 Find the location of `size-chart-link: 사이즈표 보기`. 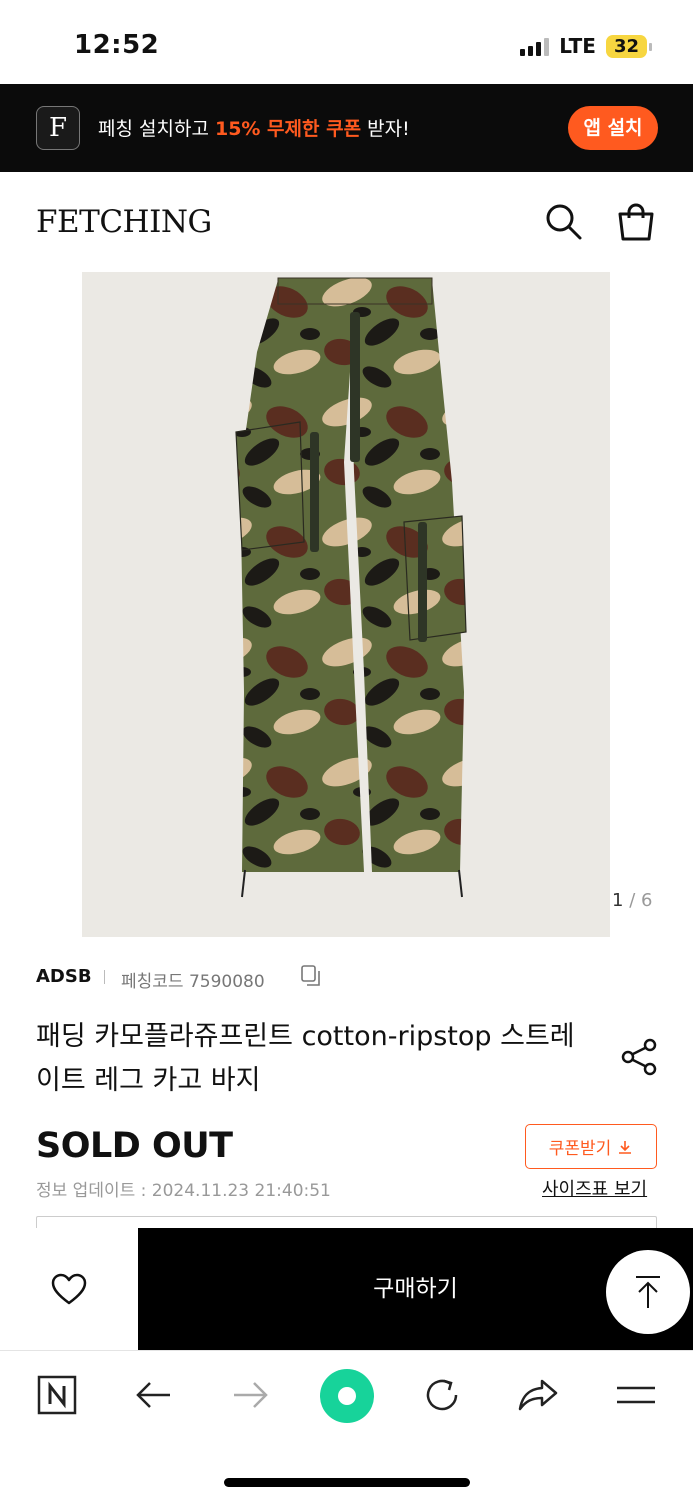

size-chart-link: 사이즈표 보기 is located at coordinates (594, 1188).